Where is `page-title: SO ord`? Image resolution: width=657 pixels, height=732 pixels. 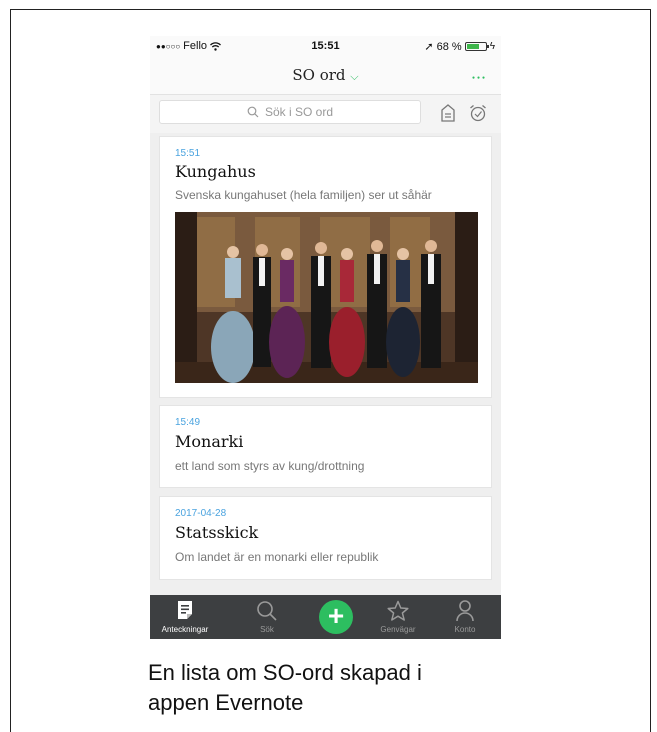 page-title: SO ord is located at coordinates (319, 75).